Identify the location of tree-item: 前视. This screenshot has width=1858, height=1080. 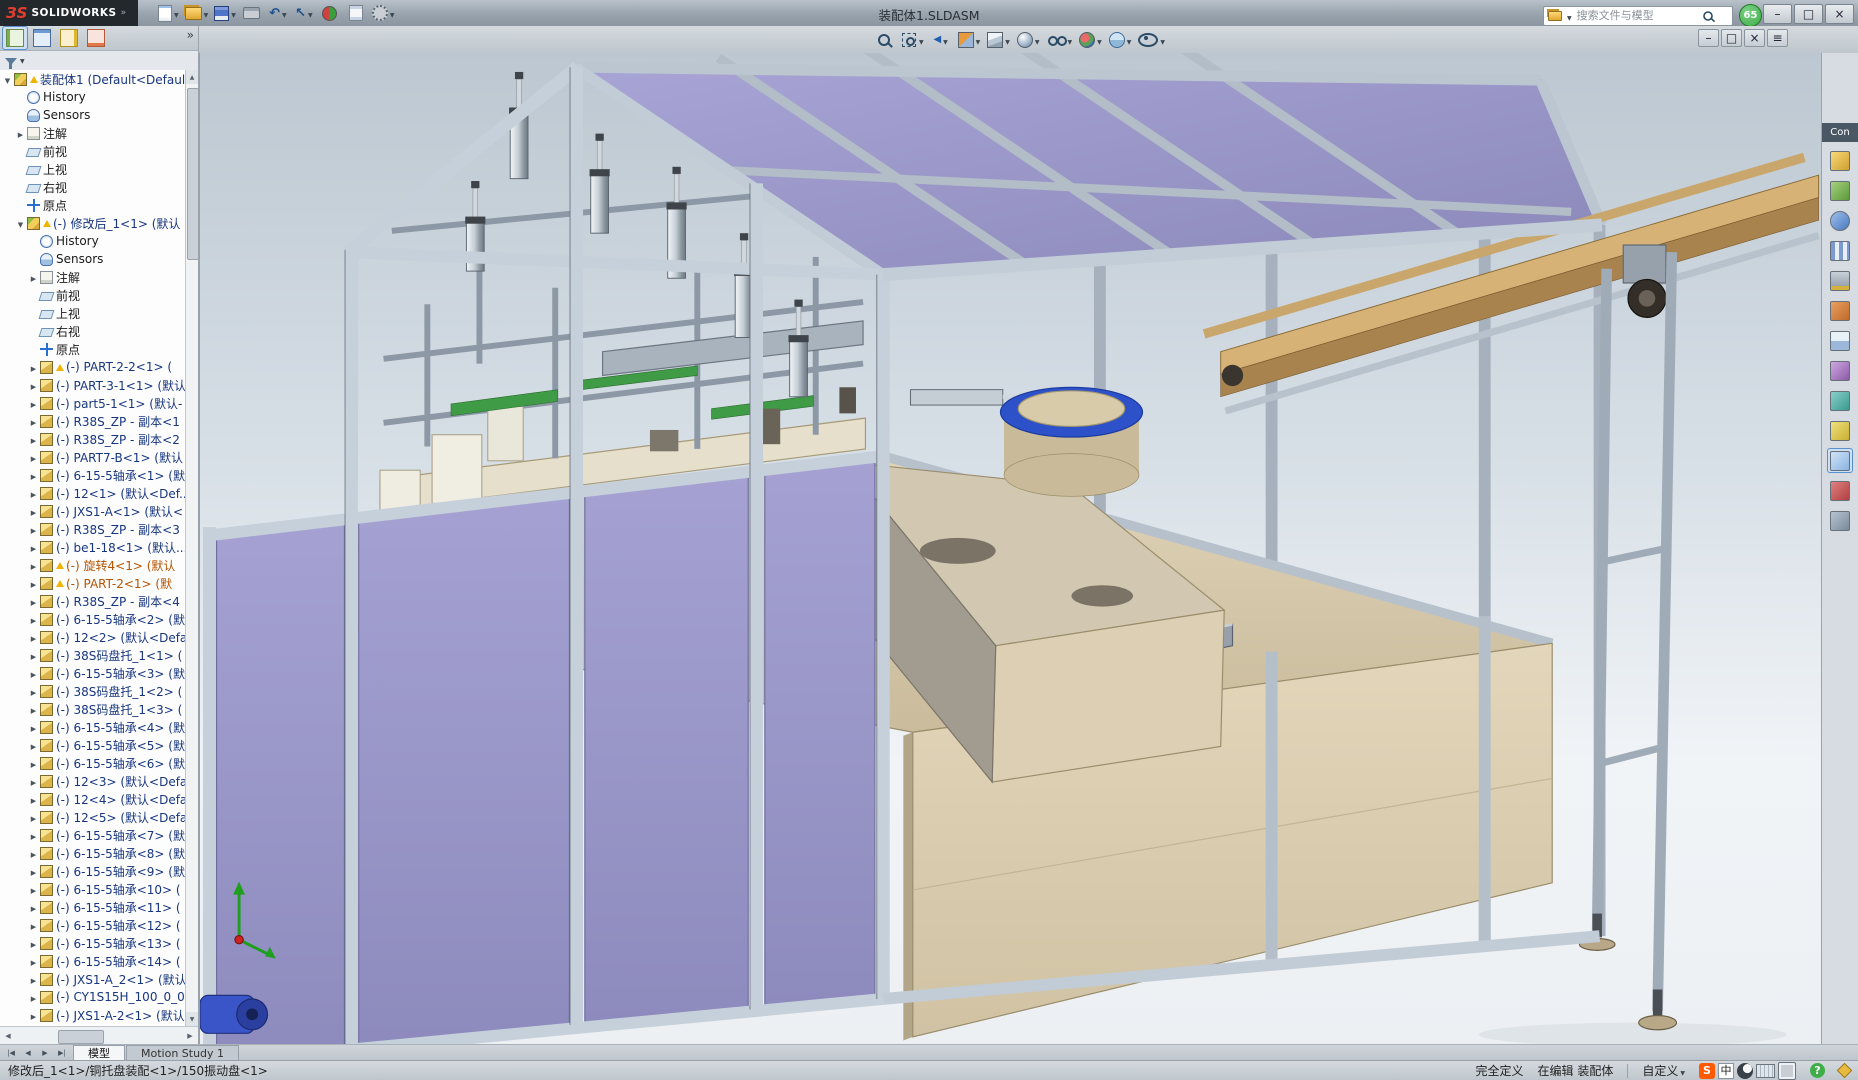
(93, 151).